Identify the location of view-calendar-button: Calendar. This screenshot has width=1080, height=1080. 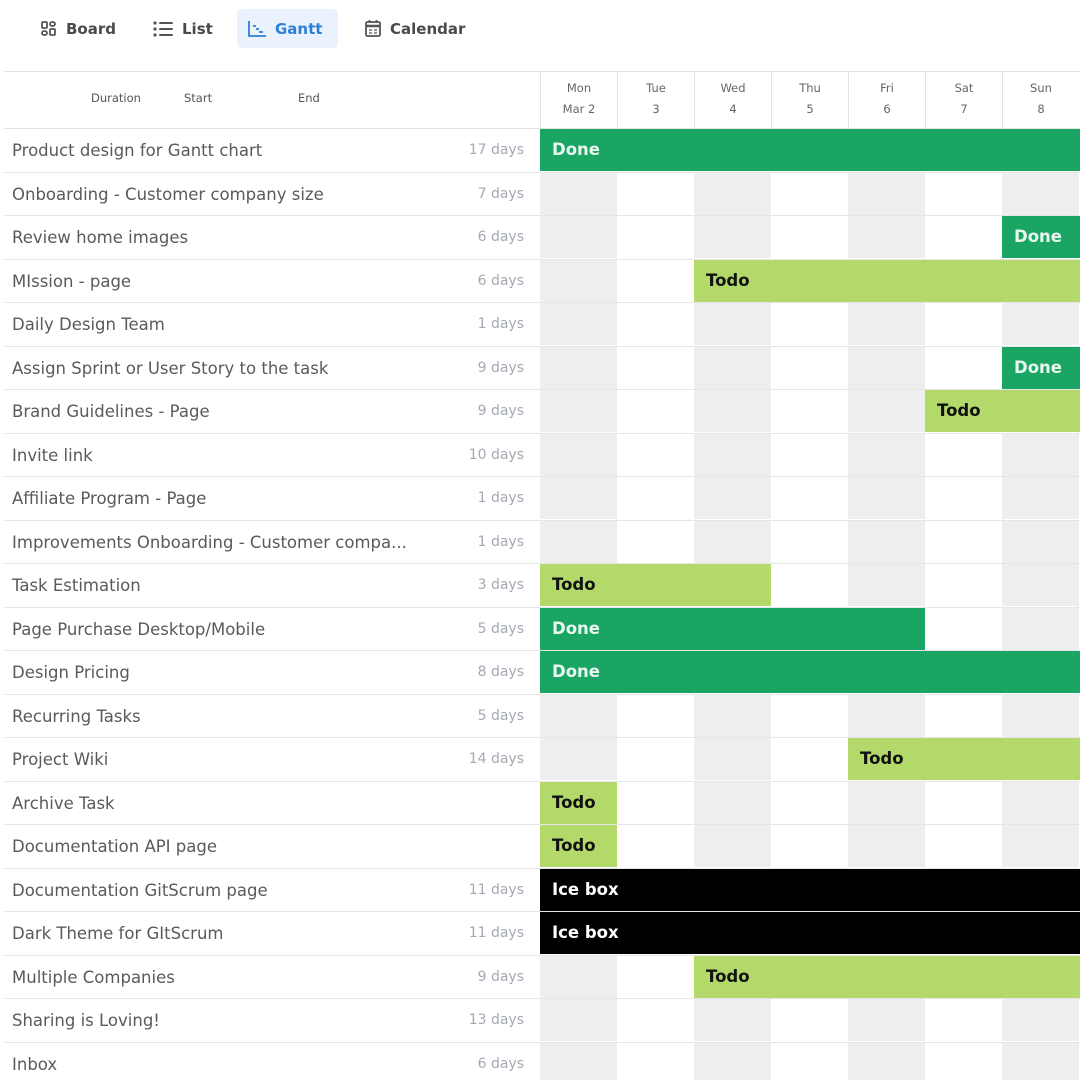
(414, 28).